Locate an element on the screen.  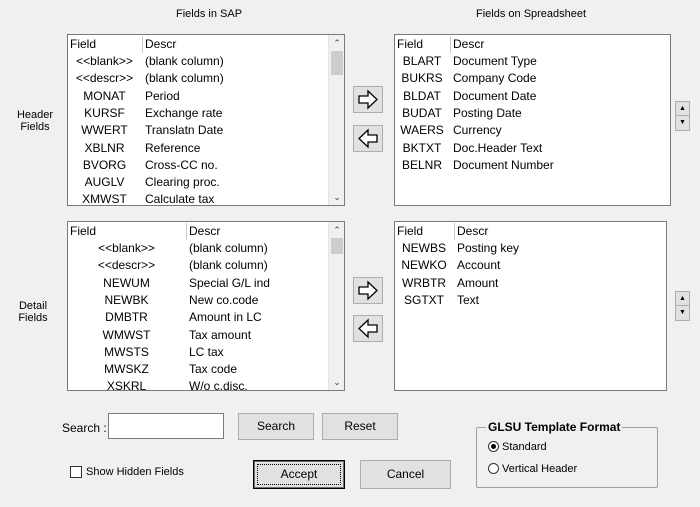
list-item: XSKRL W/o c.disc. is located at coordinates (197, 384).